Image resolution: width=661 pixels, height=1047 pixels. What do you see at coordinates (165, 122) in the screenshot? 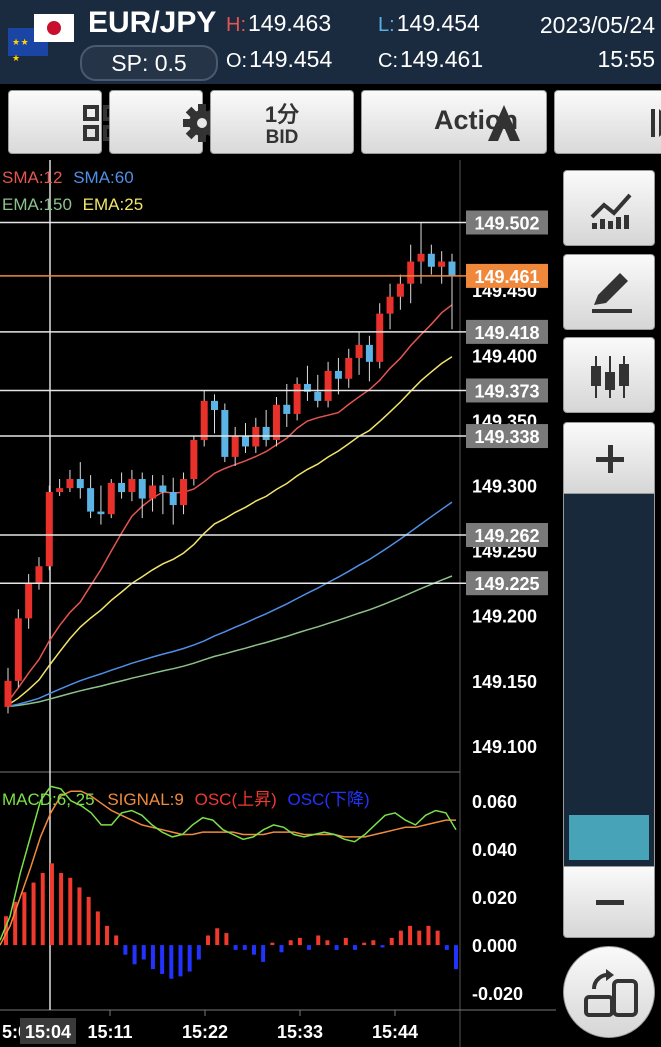
I see `settings-button` at bounding box center [165, 122].